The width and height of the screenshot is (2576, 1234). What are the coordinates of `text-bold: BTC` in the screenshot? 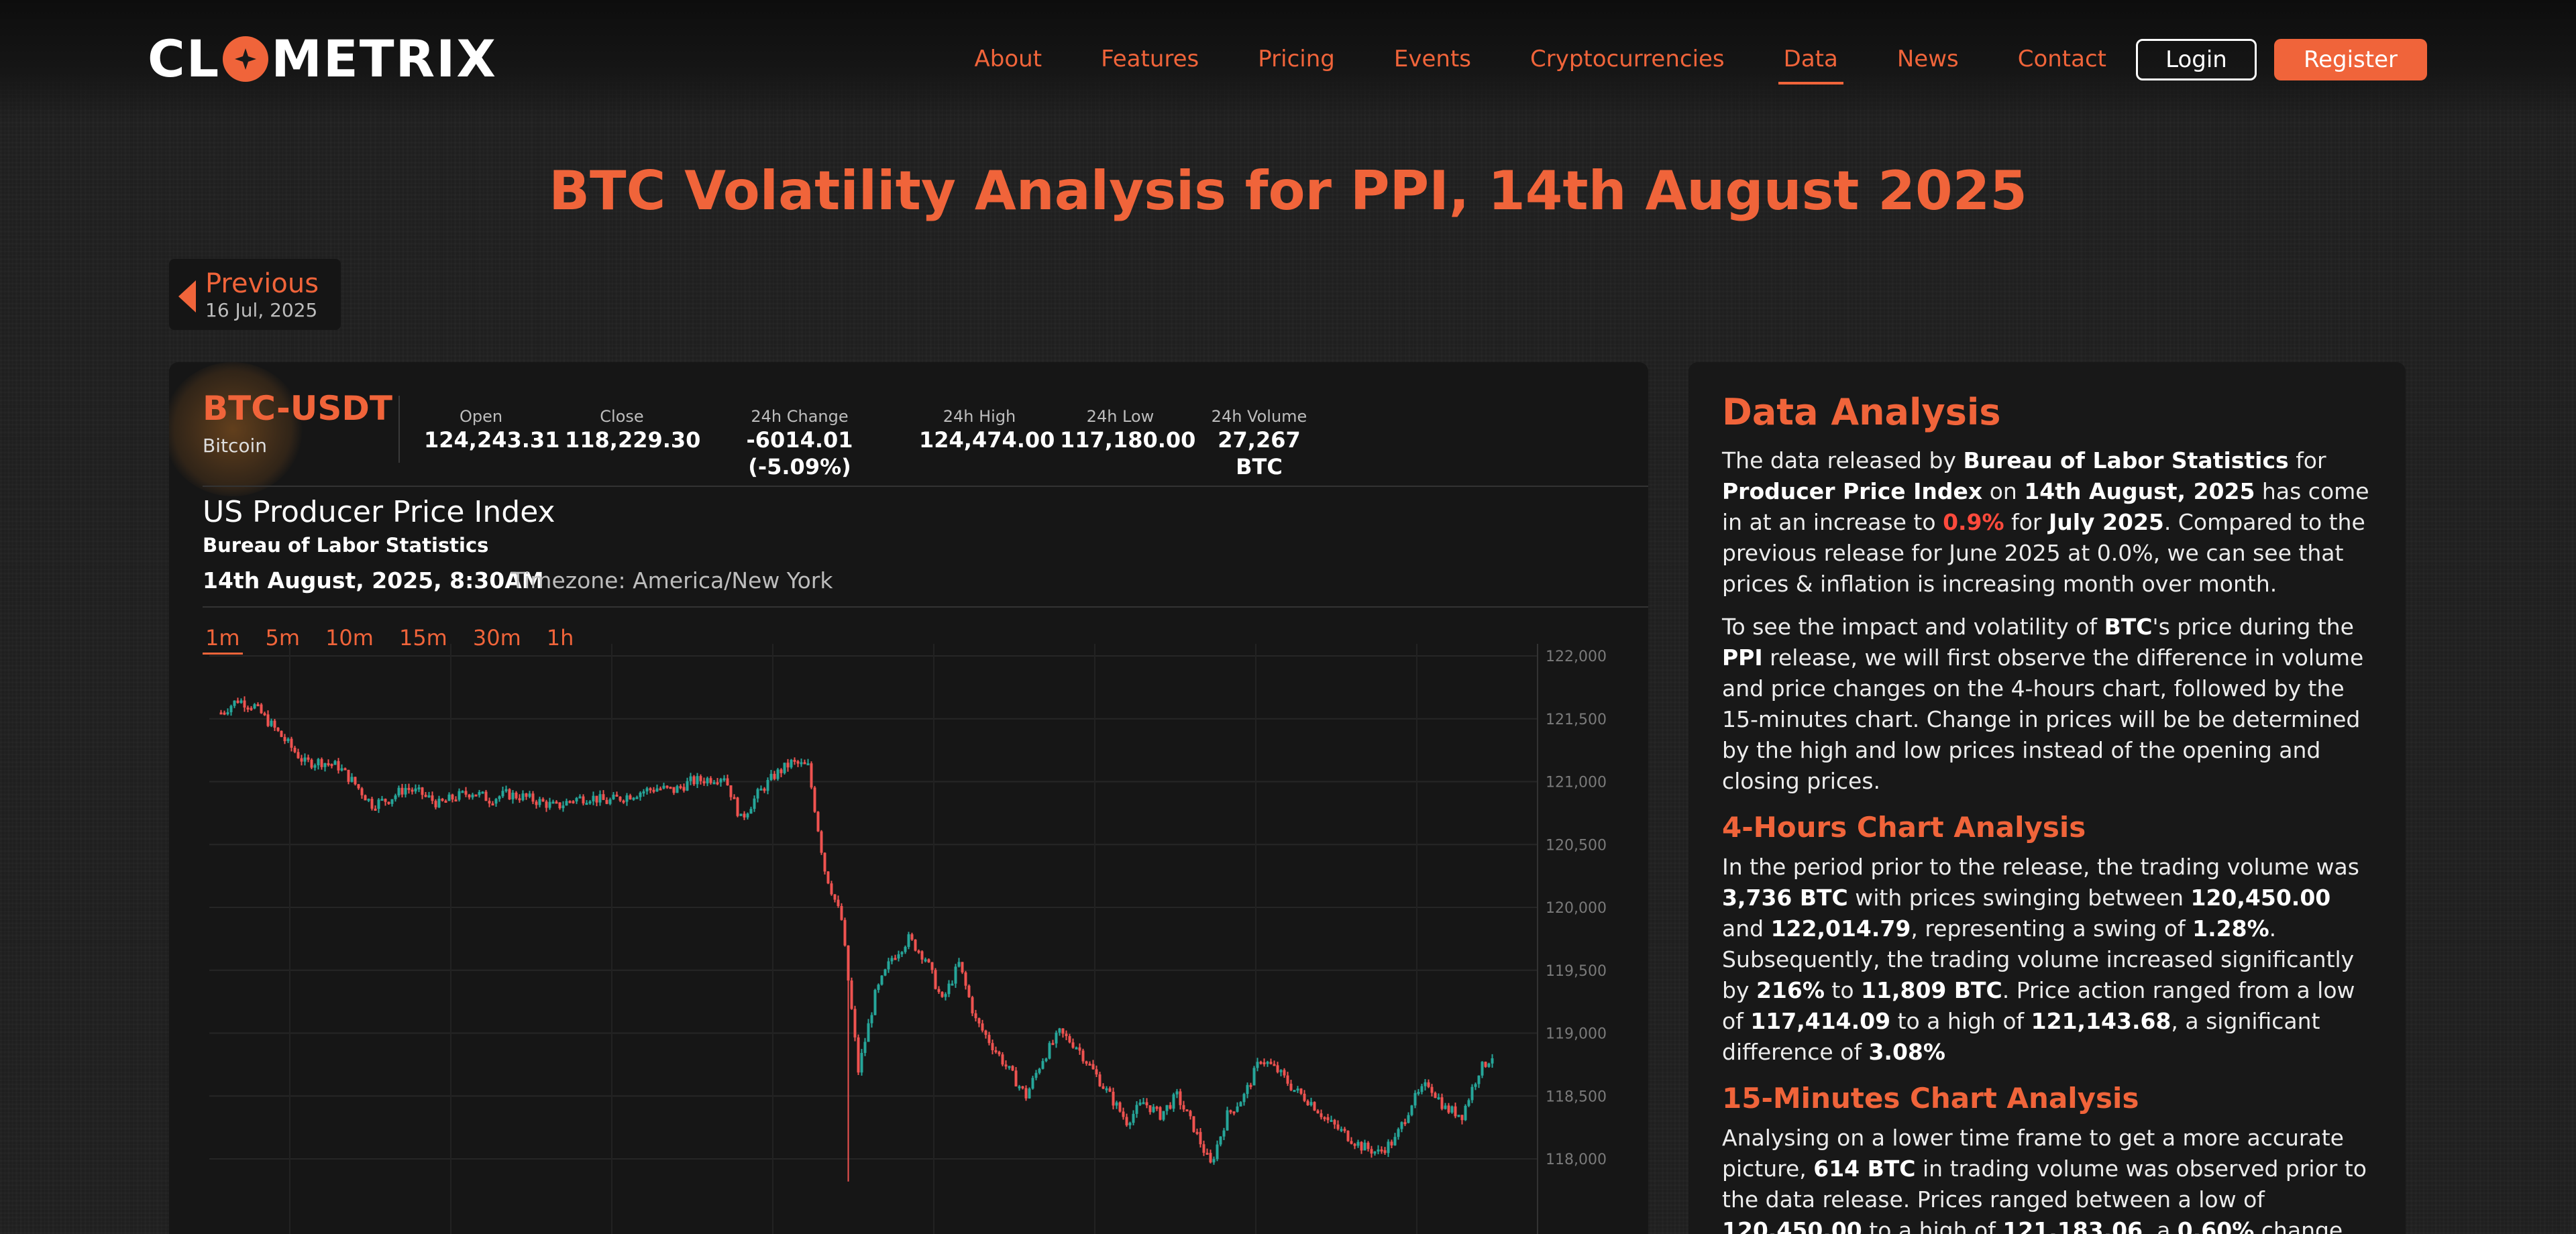 It's located at (2128, 627).